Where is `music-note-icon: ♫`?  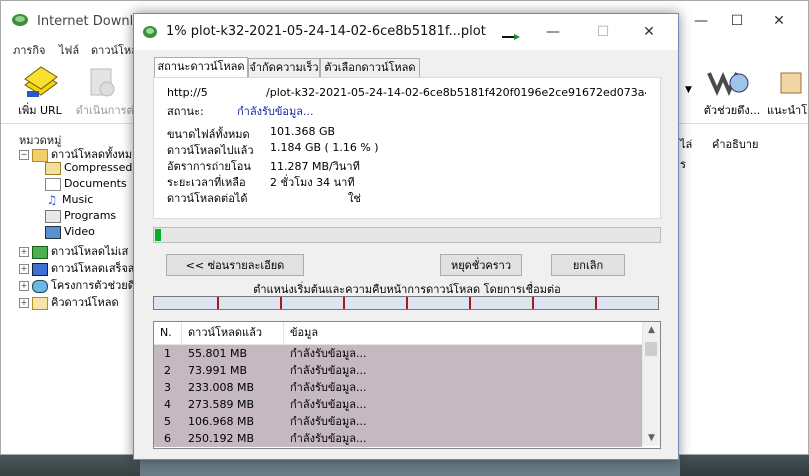
music-note-icon: ♫ is located at coordinates (52, 199).